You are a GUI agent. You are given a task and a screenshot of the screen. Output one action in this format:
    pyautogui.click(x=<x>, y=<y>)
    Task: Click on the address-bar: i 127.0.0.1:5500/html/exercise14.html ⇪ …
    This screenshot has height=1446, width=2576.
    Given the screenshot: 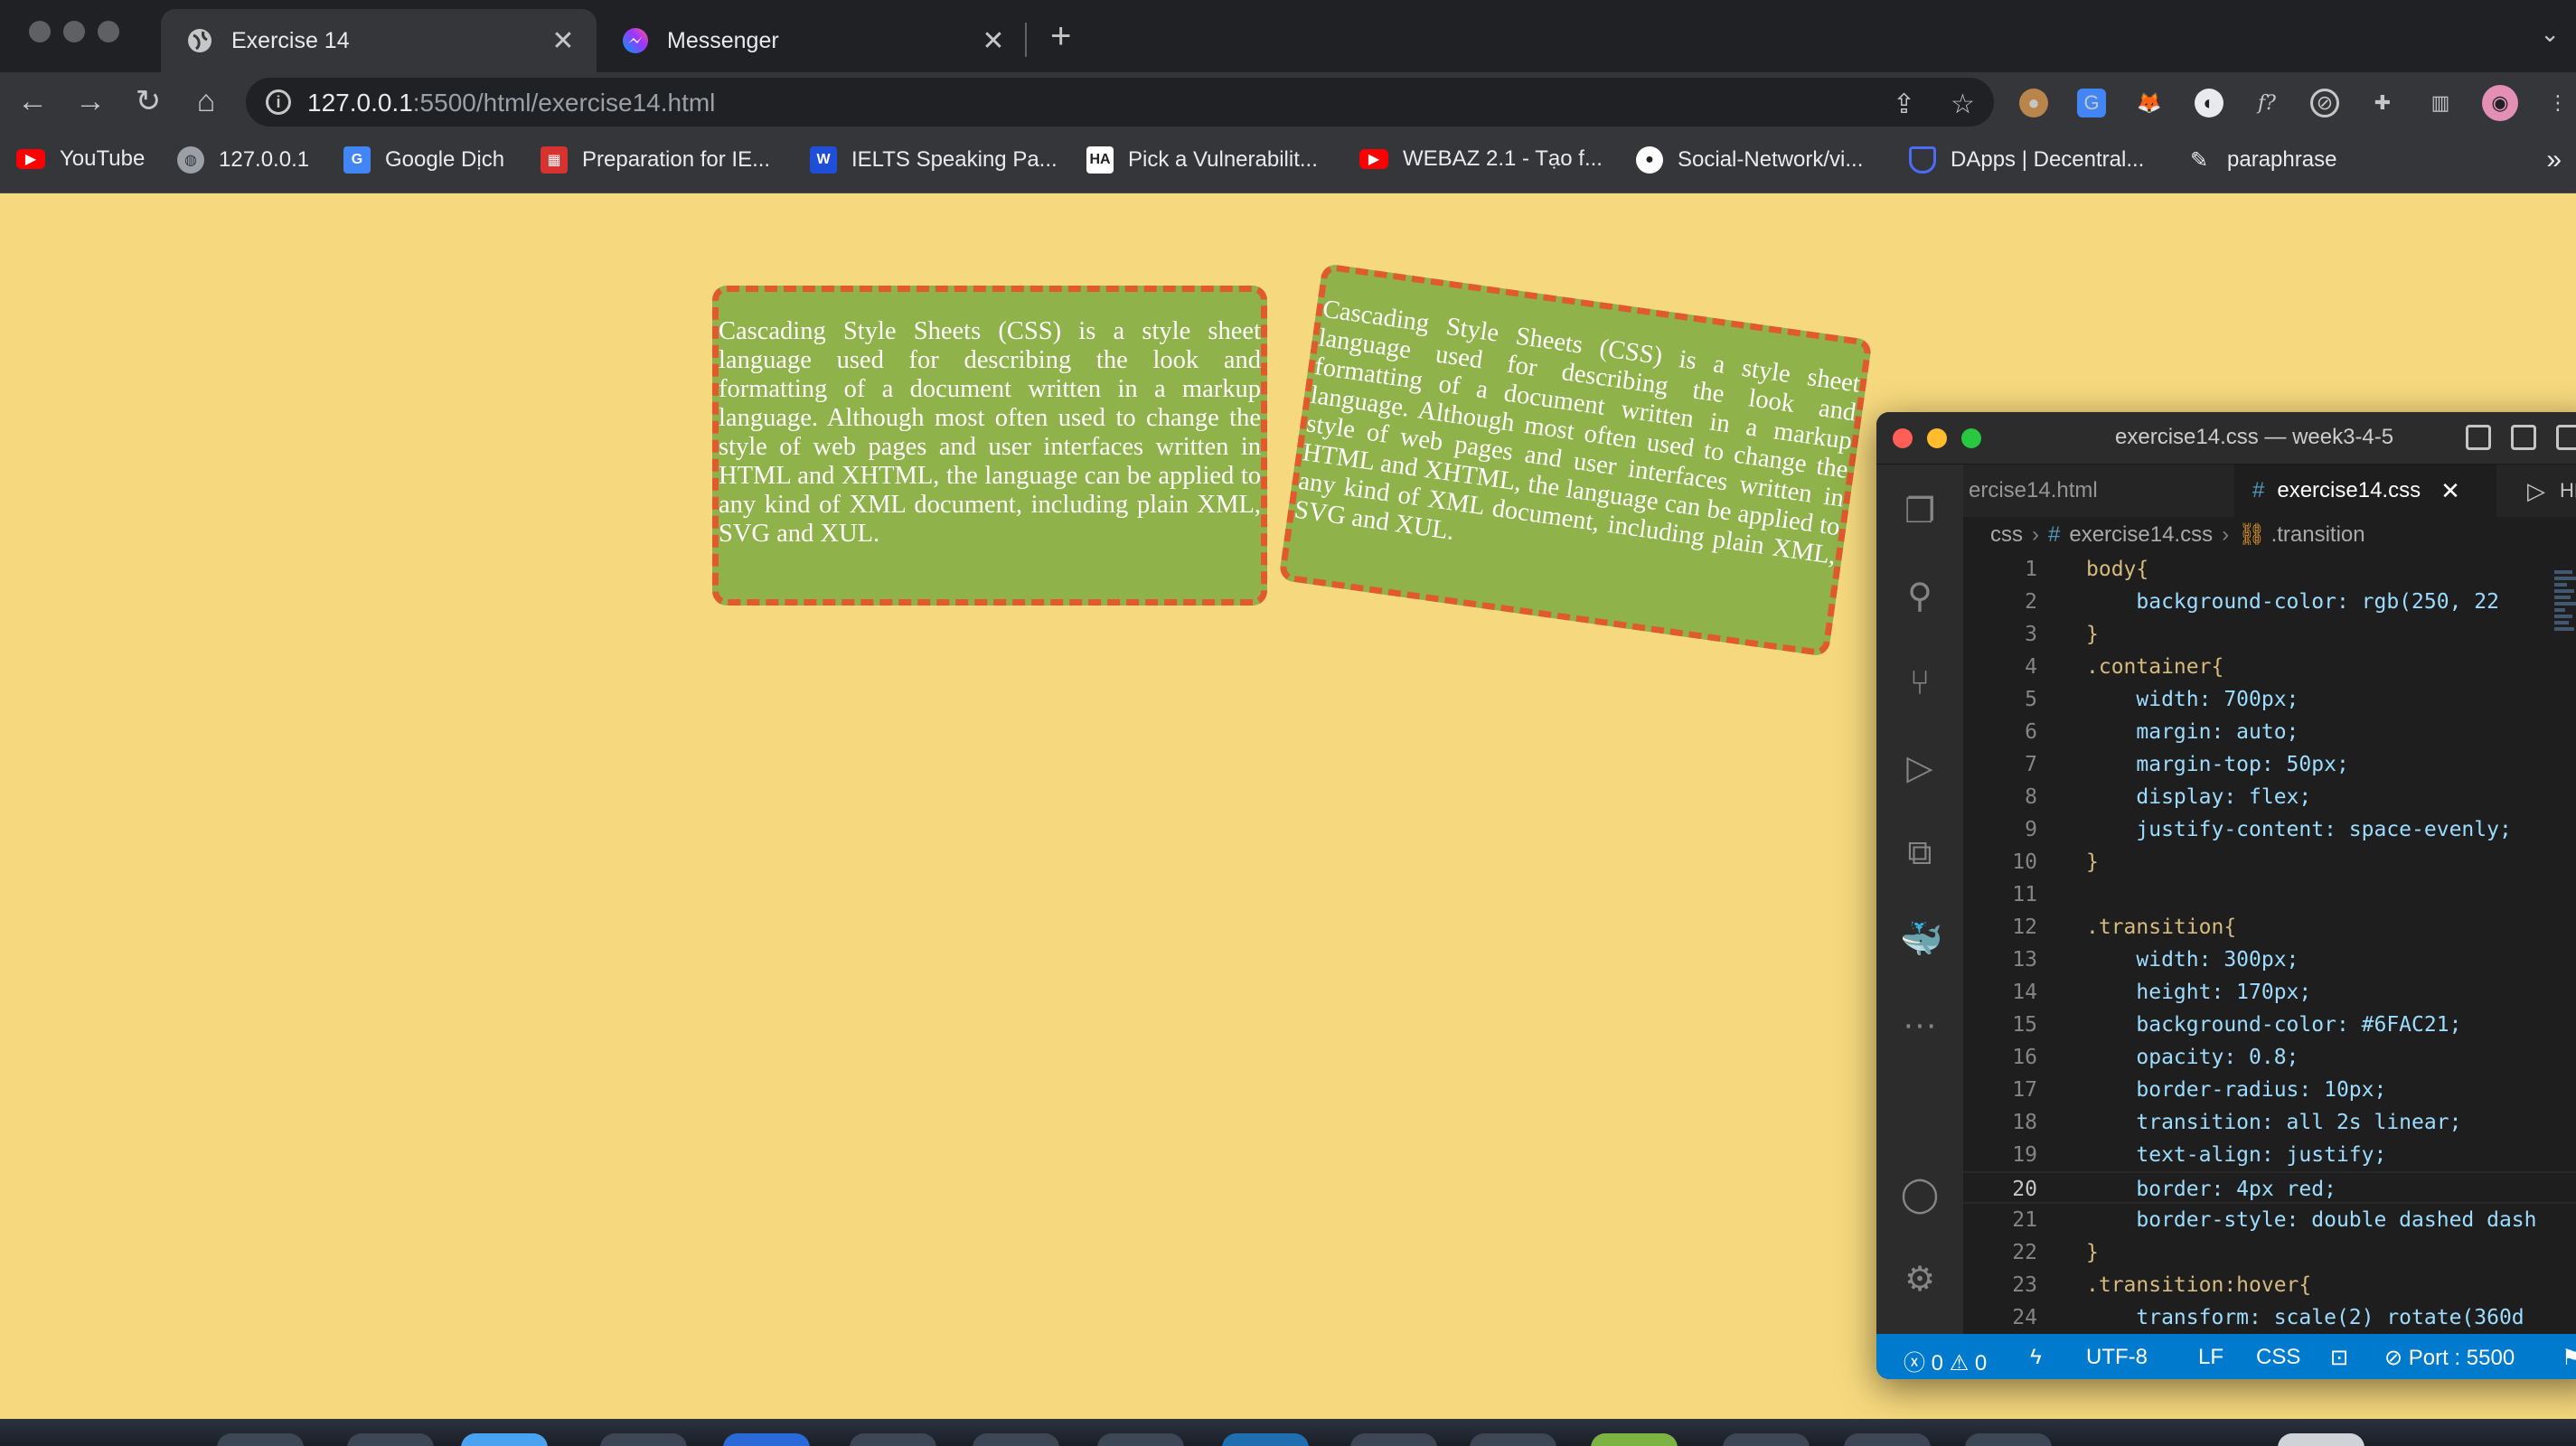 What is the action you would take?
    pyautogui.click(x=1120, y=103)
    